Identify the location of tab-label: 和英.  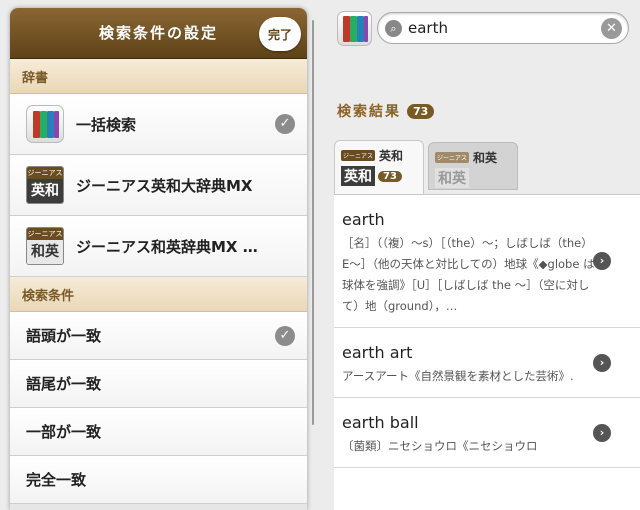
(485, 158).